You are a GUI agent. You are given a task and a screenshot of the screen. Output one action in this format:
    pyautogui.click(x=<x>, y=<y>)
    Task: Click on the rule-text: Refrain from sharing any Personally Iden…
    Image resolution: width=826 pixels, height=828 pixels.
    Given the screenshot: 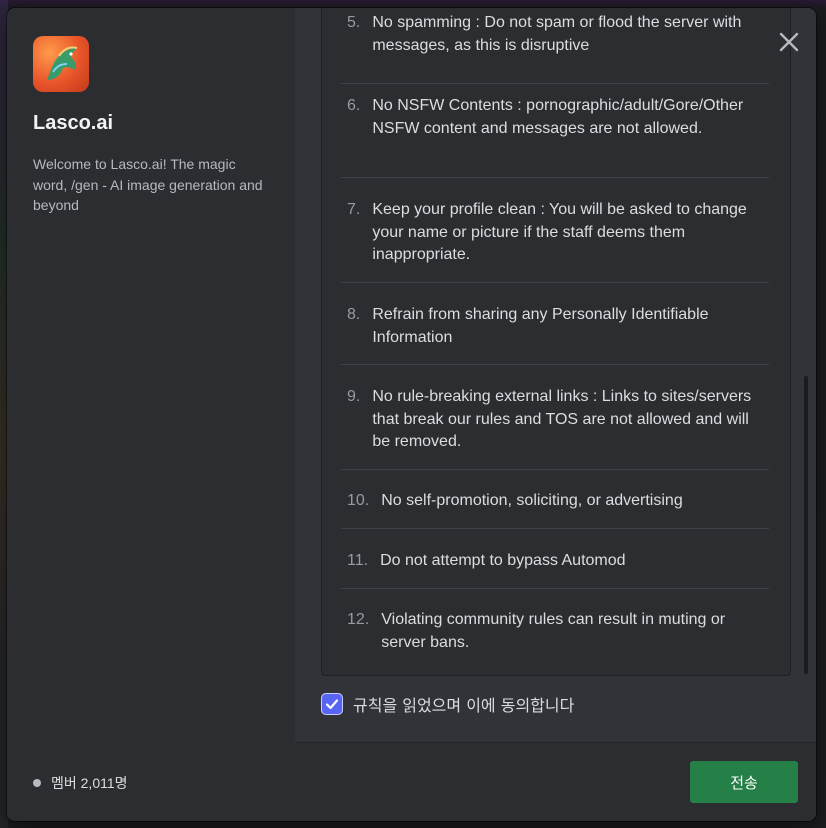 What is the action you would take?
    pyautogui.click(x=540, y=326)
    